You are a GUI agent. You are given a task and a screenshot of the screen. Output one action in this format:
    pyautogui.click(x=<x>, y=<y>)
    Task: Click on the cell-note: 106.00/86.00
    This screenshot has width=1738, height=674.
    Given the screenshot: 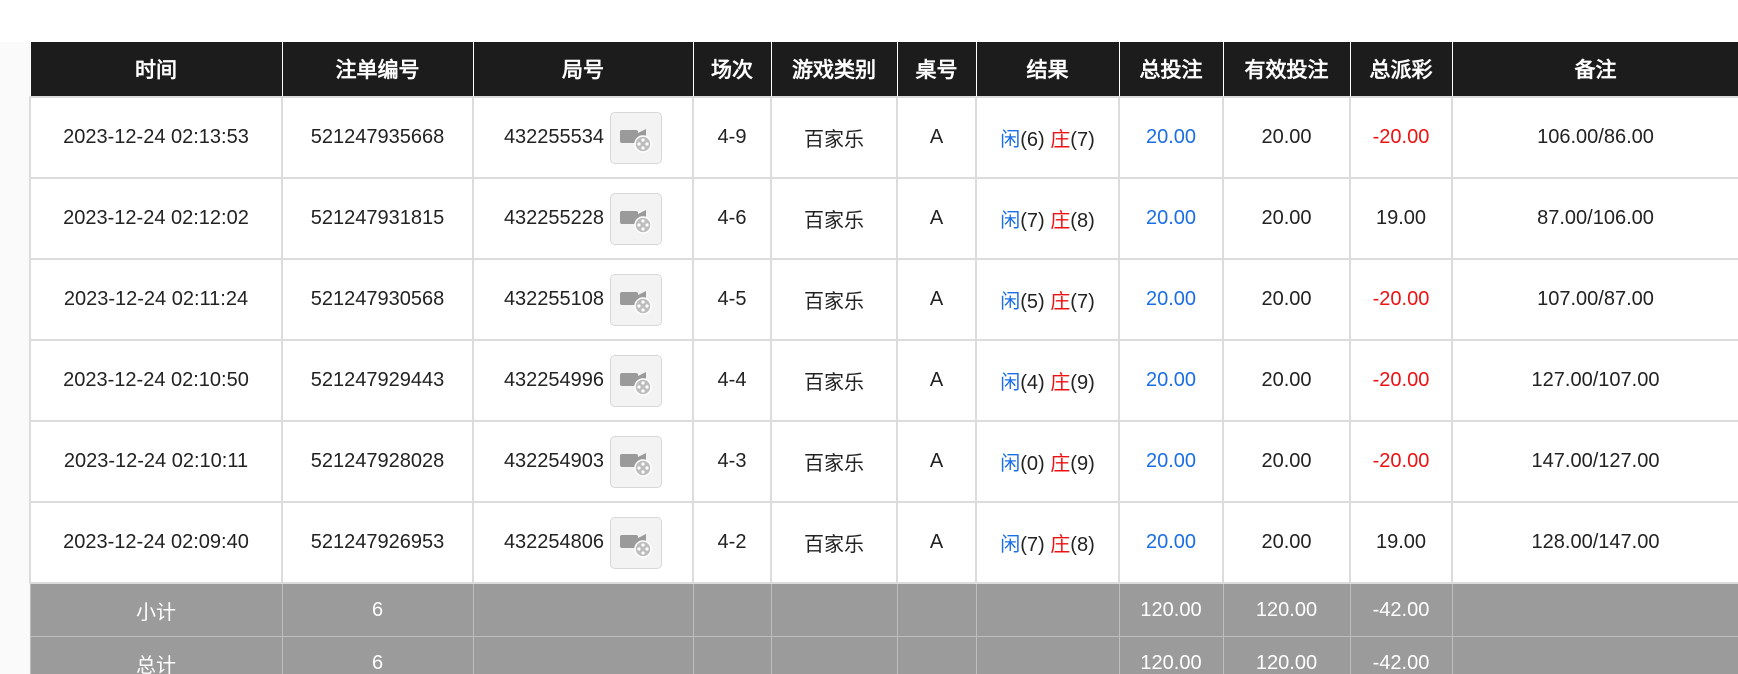 What is the action you would take?
    pyautogui.click(x=1594, y=137)
    